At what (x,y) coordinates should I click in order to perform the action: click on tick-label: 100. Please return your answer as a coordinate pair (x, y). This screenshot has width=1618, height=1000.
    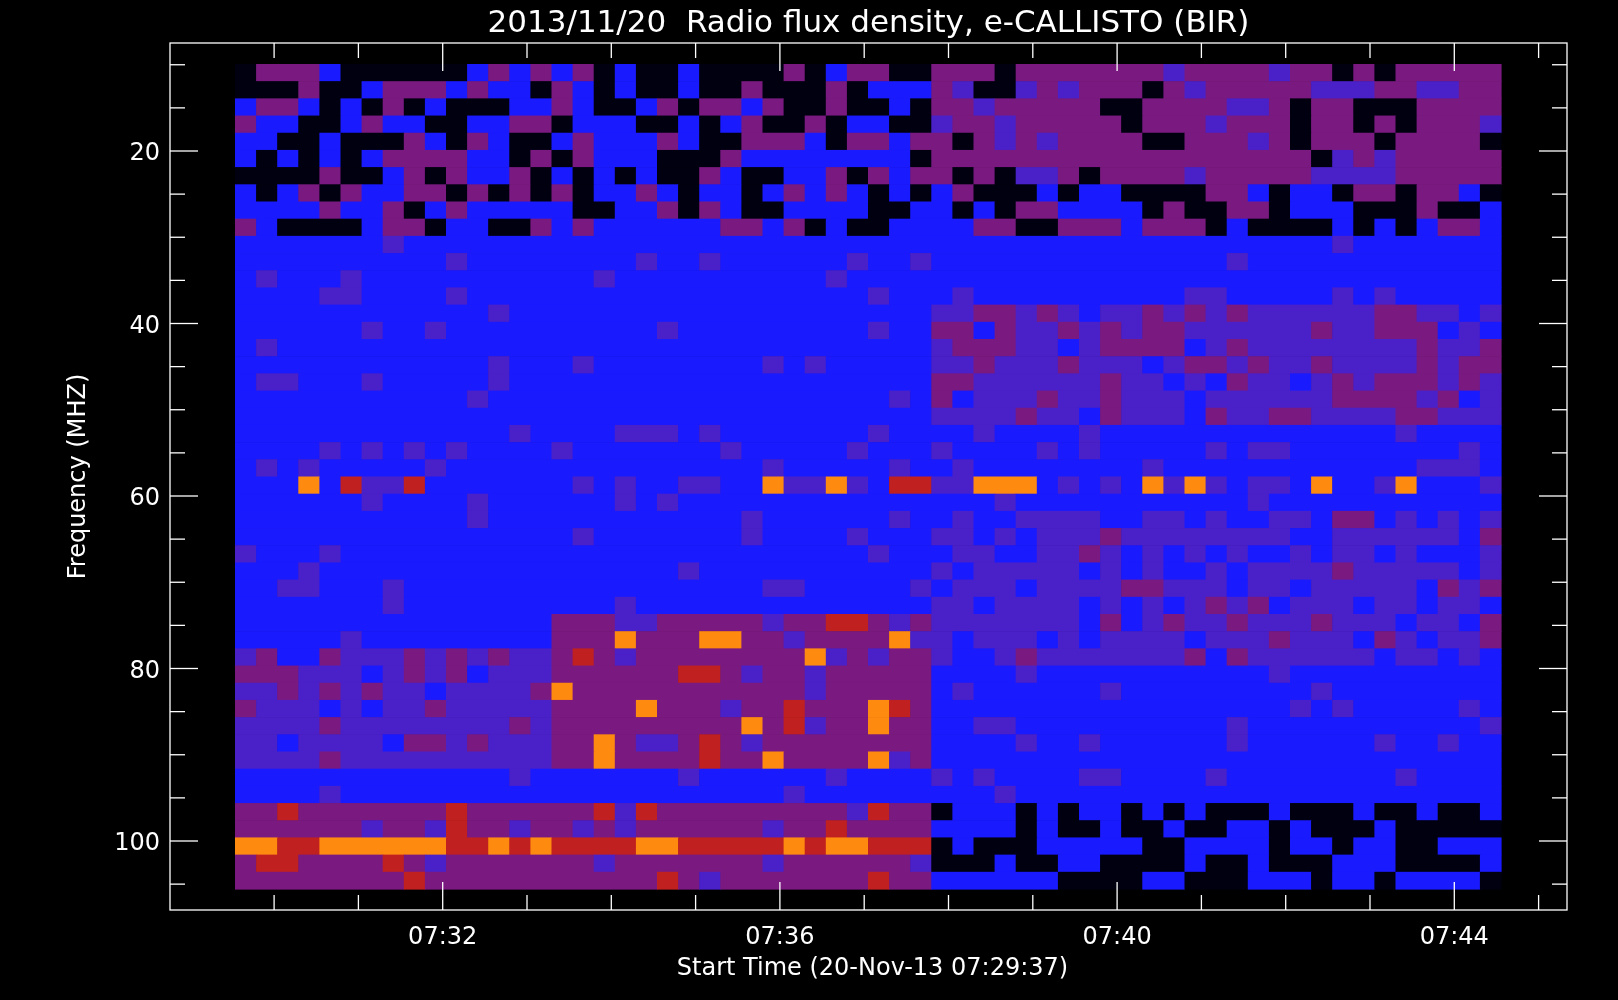
    Looking at the image, I should click on (137, 842).